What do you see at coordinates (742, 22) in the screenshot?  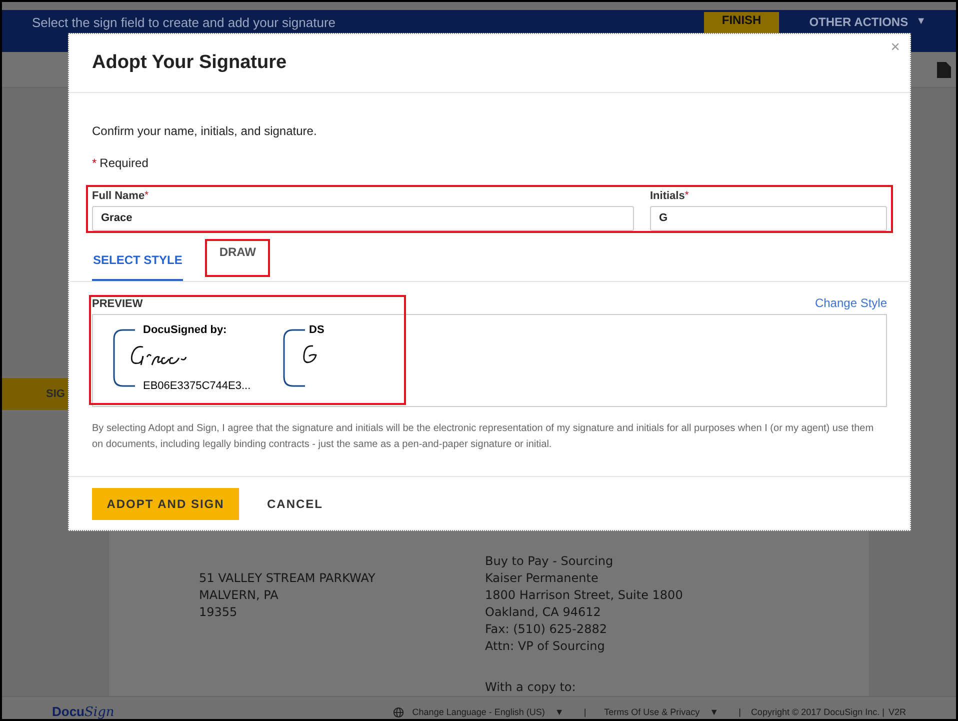 I see `finish-button: FINISH` at bounding box center [742, 22].